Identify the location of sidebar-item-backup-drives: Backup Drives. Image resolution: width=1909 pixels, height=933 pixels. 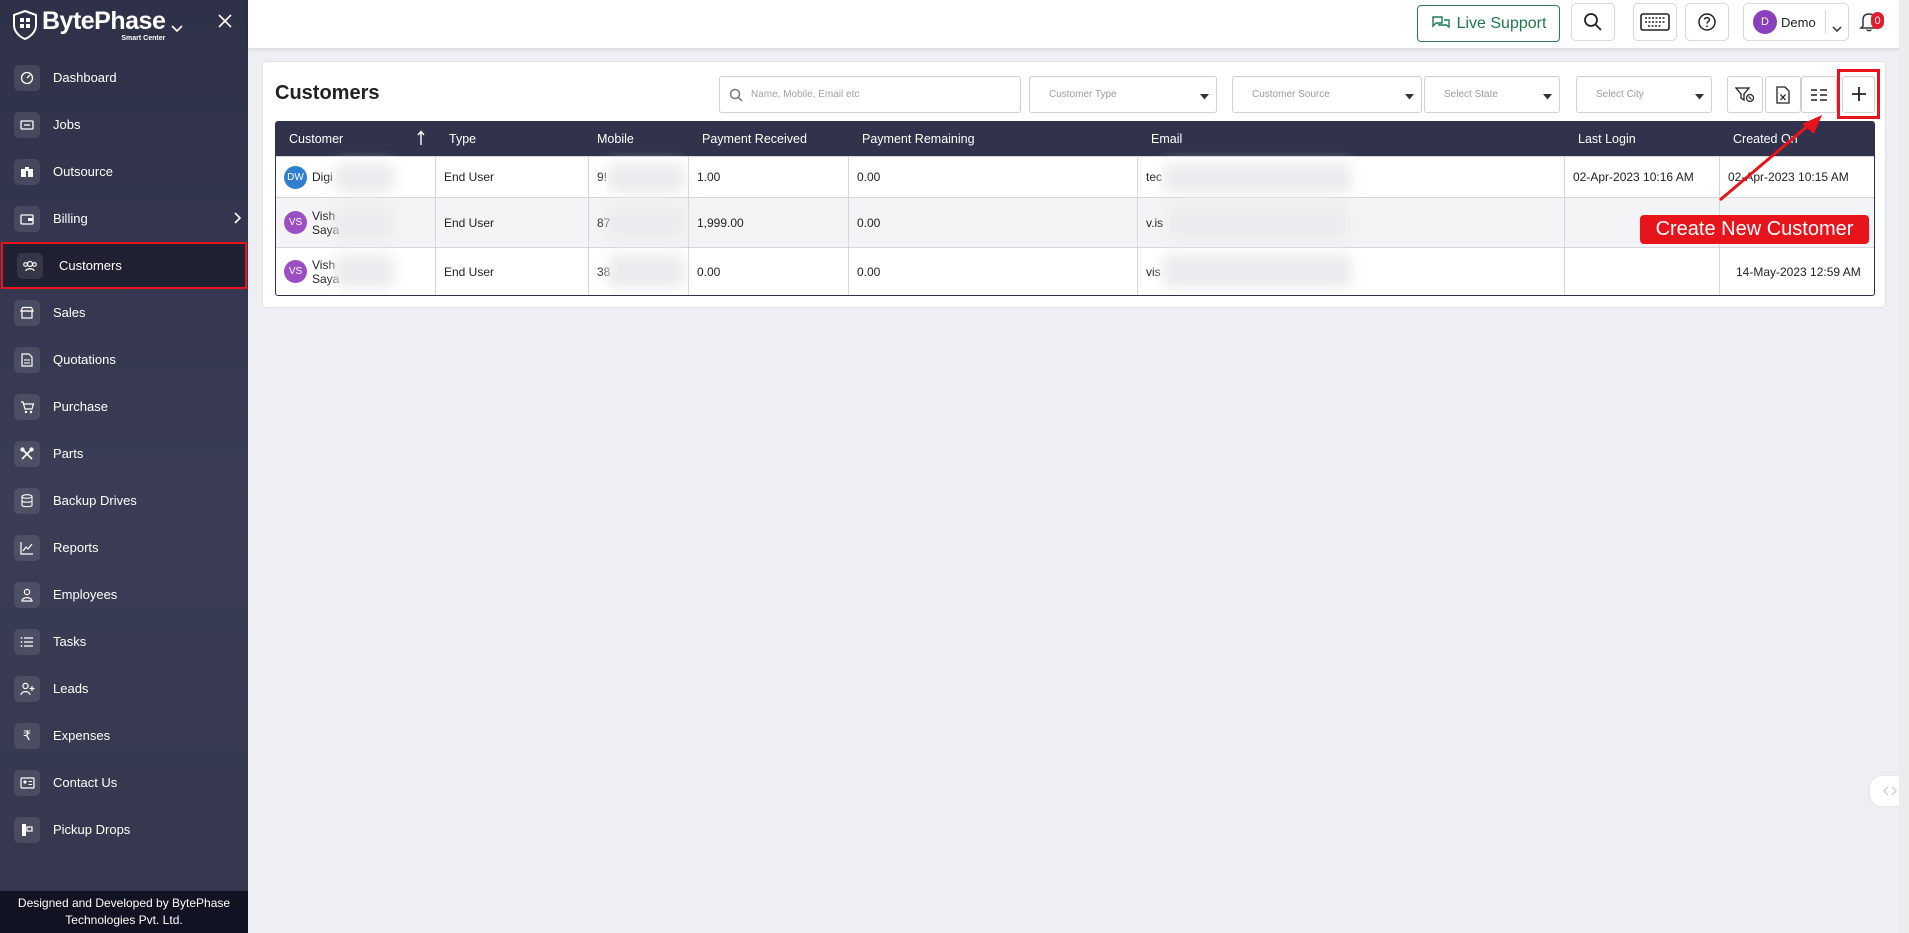
(124, 500).